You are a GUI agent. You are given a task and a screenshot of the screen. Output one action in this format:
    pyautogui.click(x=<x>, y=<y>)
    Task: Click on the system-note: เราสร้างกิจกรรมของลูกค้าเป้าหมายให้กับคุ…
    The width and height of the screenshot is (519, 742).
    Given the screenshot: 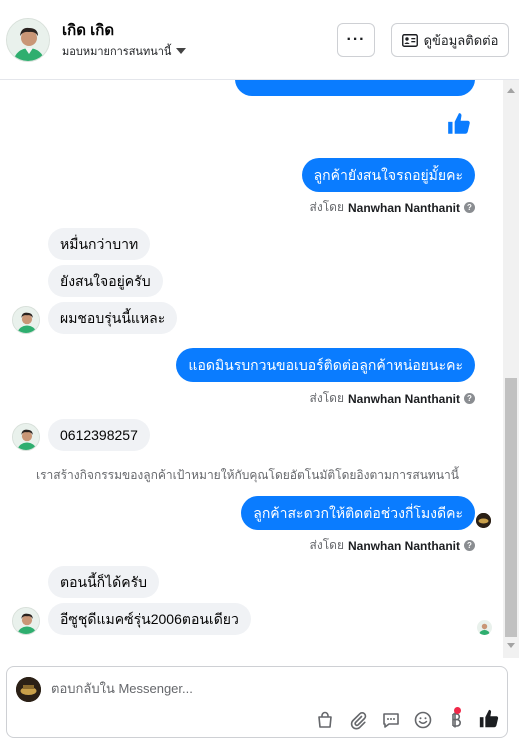 What is the action you would take?
    pyautogui.click(x=247, y=475)
    